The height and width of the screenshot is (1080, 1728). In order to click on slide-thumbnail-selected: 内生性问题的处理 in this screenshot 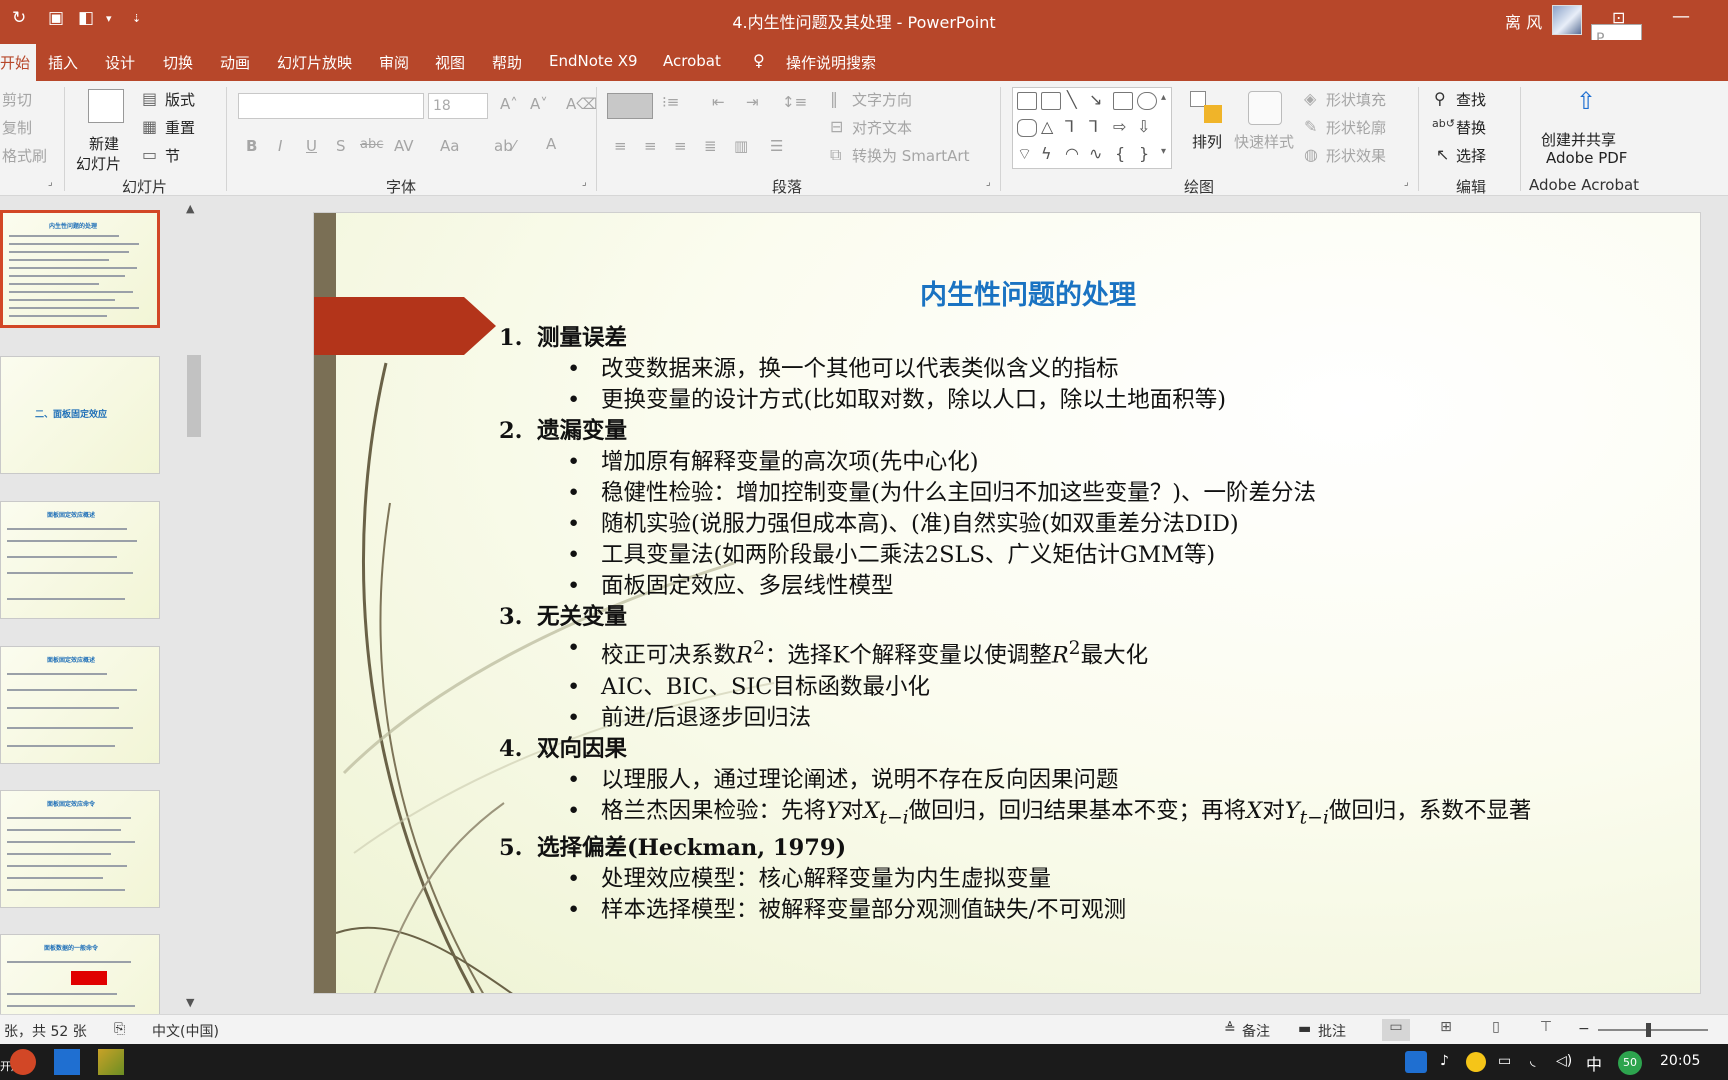, I will do `click(80, 269)`.